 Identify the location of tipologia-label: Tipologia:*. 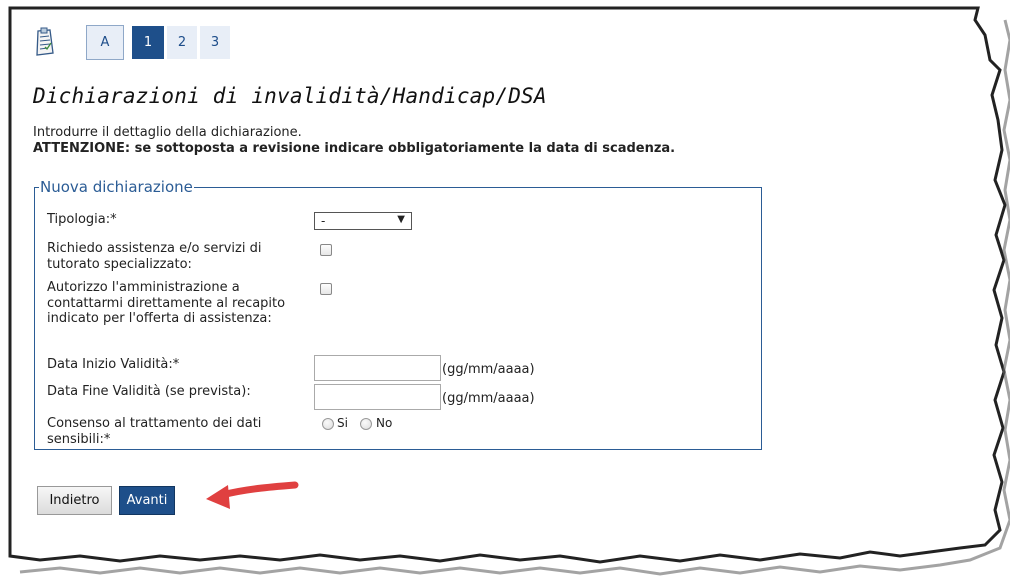
(82, 219).